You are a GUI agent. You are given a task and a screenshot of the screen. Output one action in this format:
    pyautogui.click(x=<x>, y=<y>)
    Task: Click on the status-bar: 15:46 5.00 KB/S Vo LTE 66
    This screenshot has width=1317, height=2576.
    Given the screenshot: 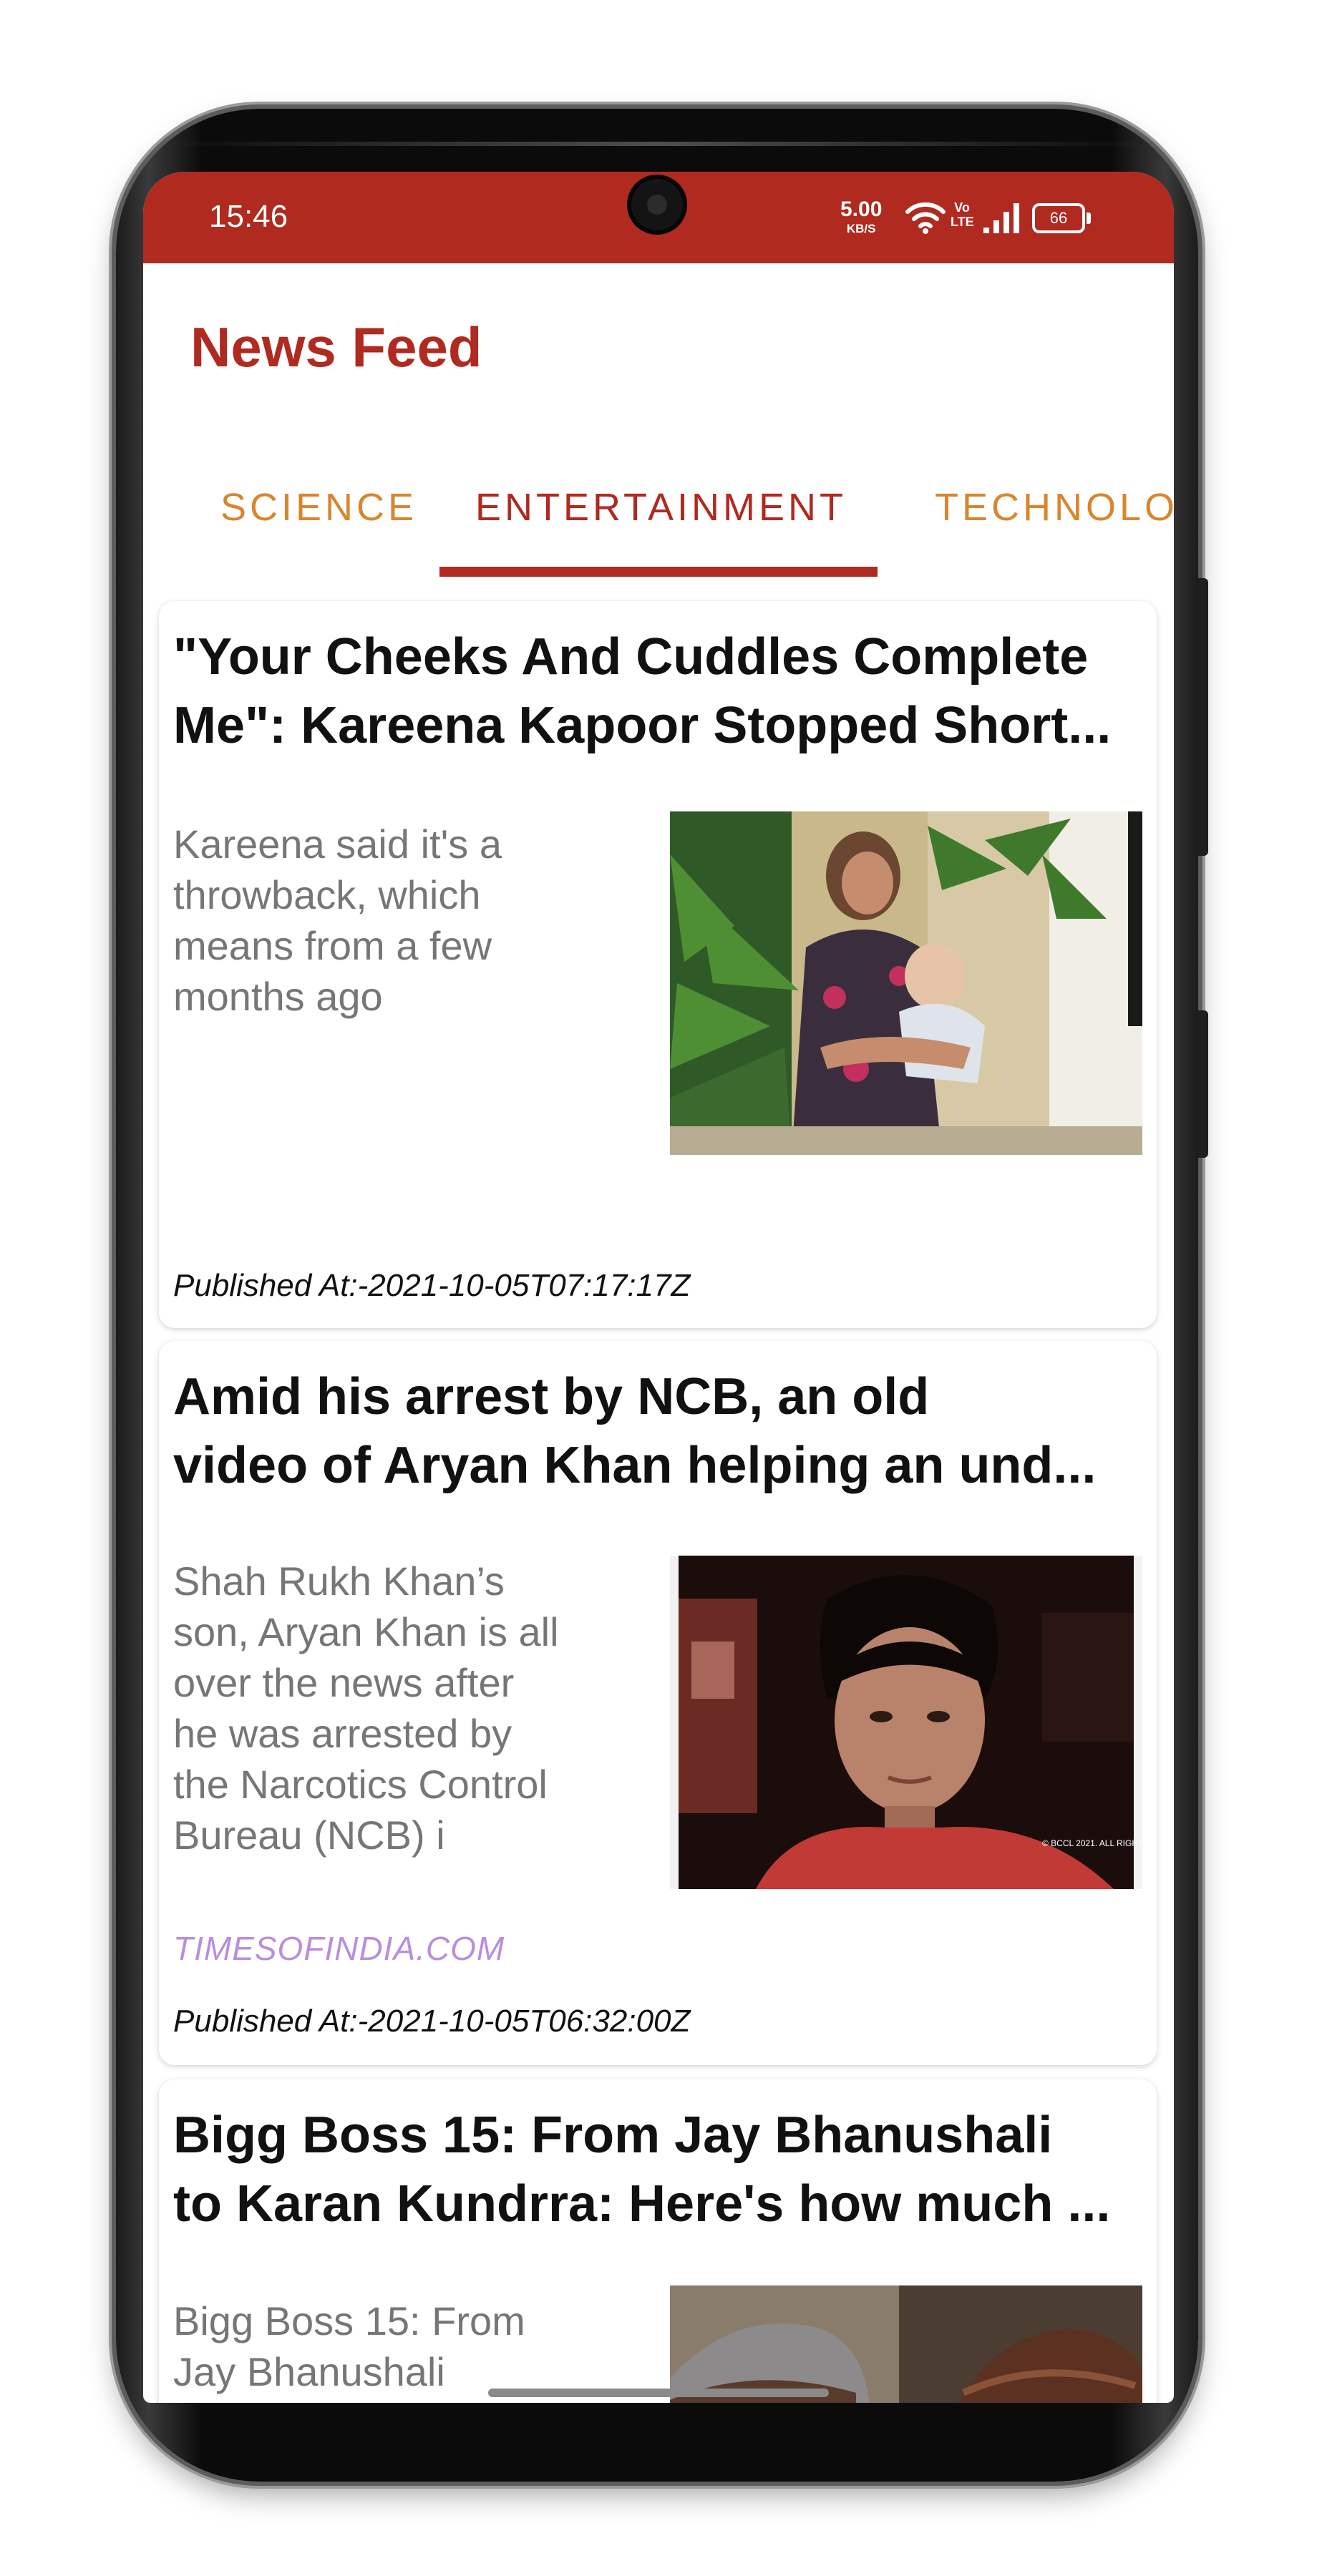 What is the action you would take?
    pyautogui.click(x=658, y=217)
    